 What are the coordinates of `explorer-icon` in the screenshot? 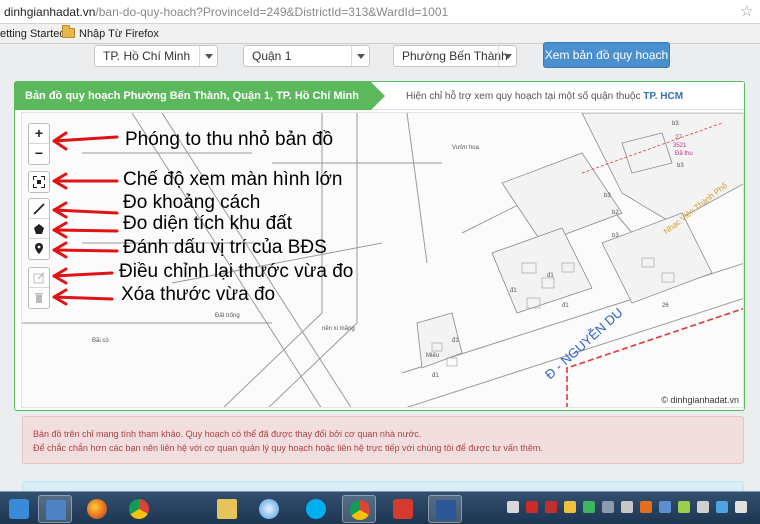 It's located at (56, 510).